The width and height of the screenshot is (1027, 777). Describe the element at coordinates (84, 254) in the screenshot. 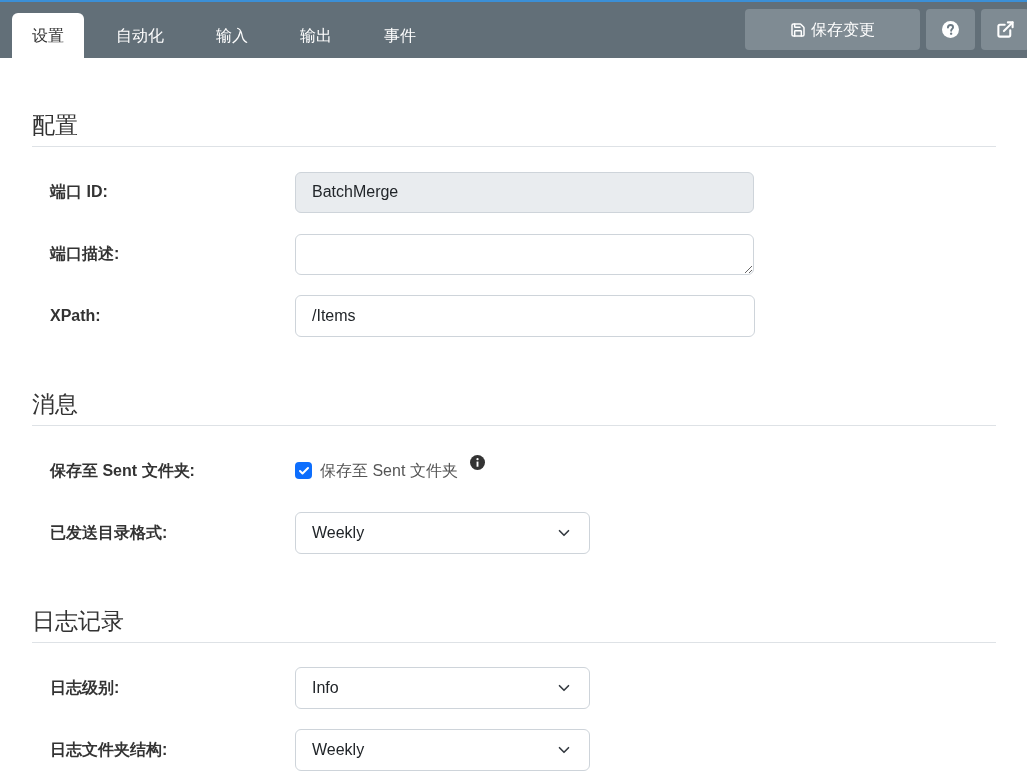

I see `field-label: 端口描述:` at that location.